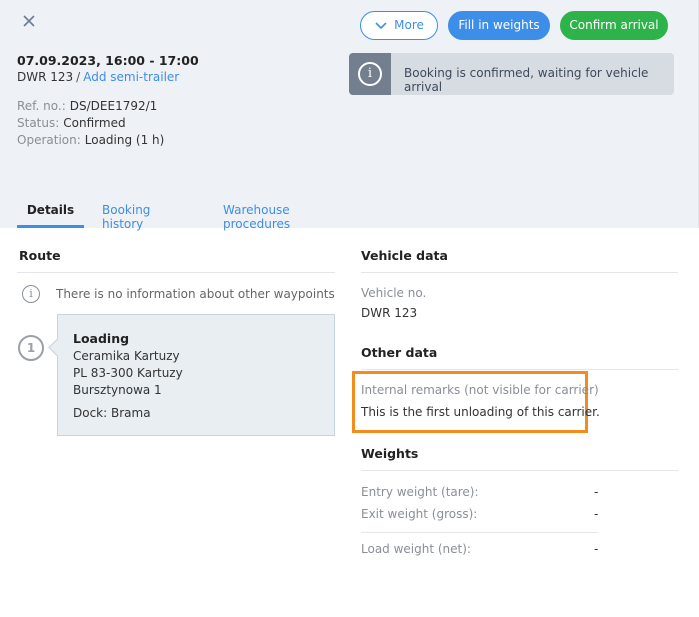  Describe the element at coordinates (596, 549) in the screenshot. I see `load-weight-value: -` at that location.